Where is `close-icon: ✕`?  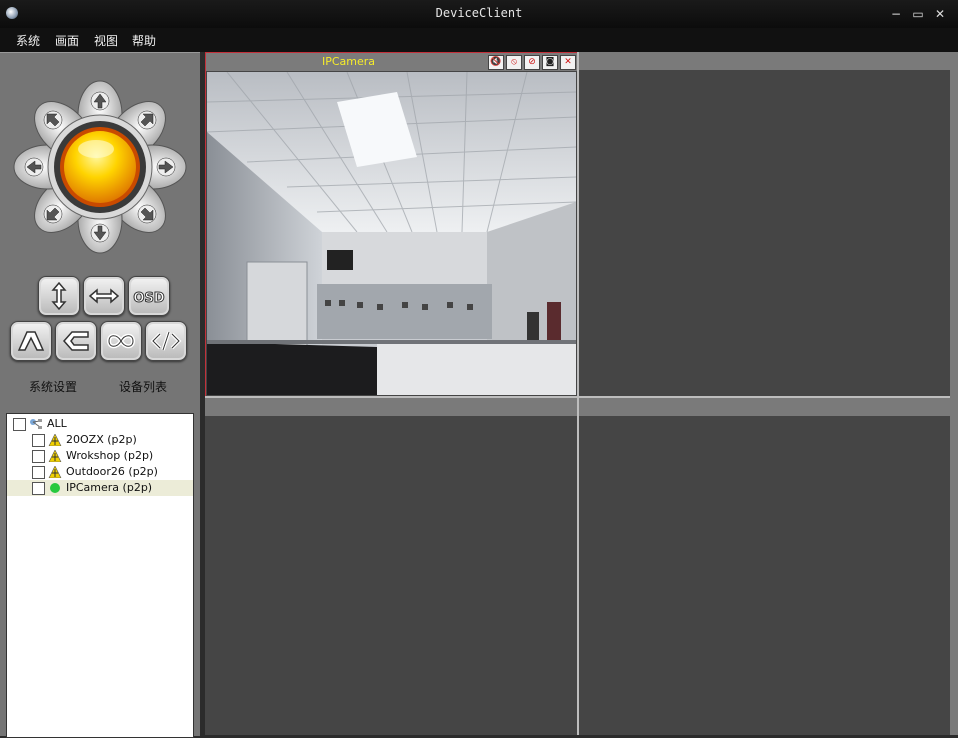
close-icon: ✕ is located at coordinates (568, 62).